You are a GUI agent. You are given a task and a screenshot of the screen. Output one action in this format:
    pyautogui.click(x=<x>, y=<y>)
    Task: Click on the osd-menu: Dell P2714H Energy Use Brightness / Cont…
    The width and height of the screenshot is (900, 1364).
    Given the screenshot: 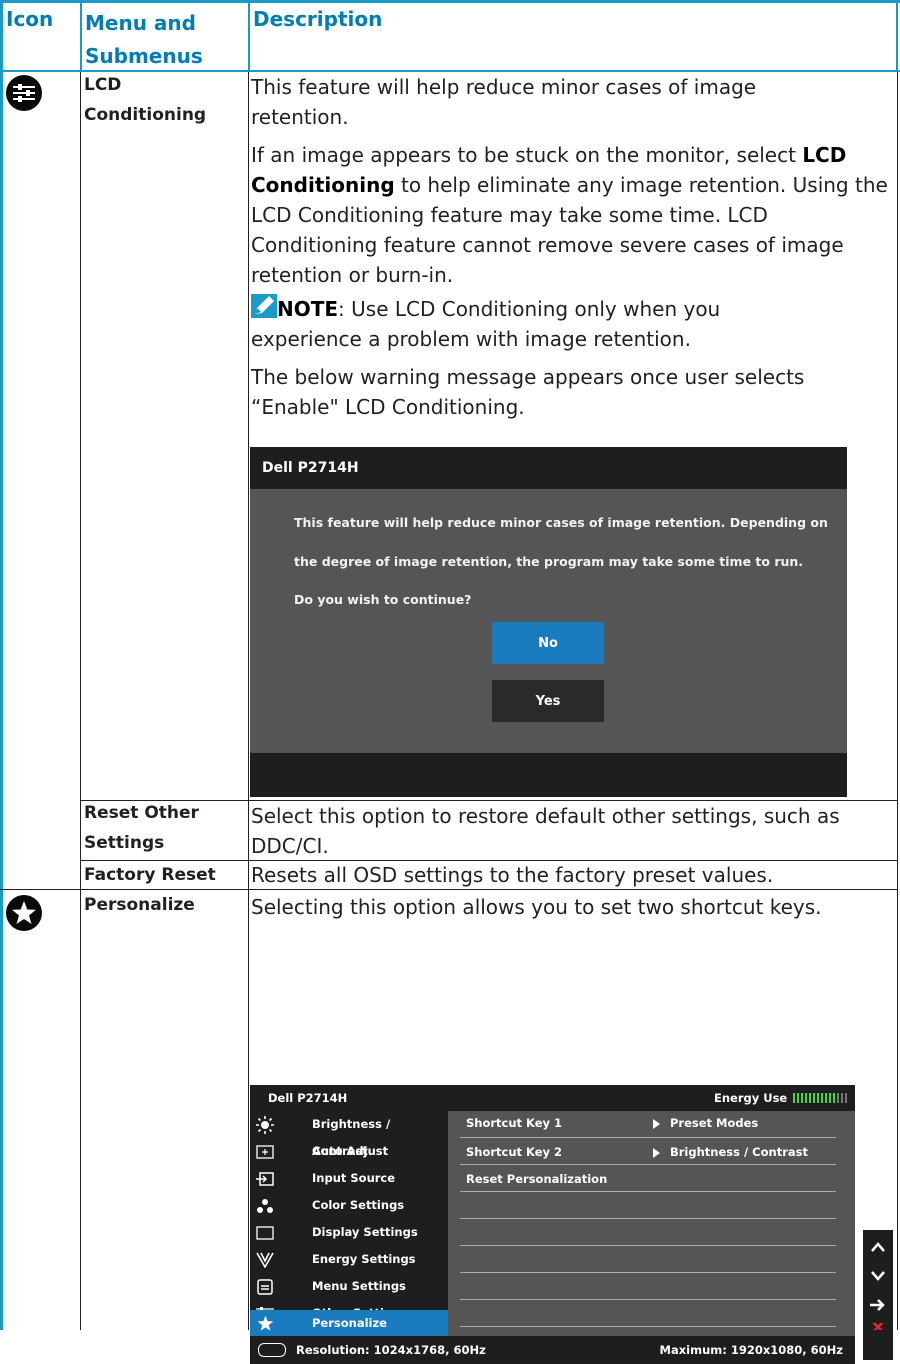 What is the action you would take?
    pyautogui.click(x=552, y=1224)
    